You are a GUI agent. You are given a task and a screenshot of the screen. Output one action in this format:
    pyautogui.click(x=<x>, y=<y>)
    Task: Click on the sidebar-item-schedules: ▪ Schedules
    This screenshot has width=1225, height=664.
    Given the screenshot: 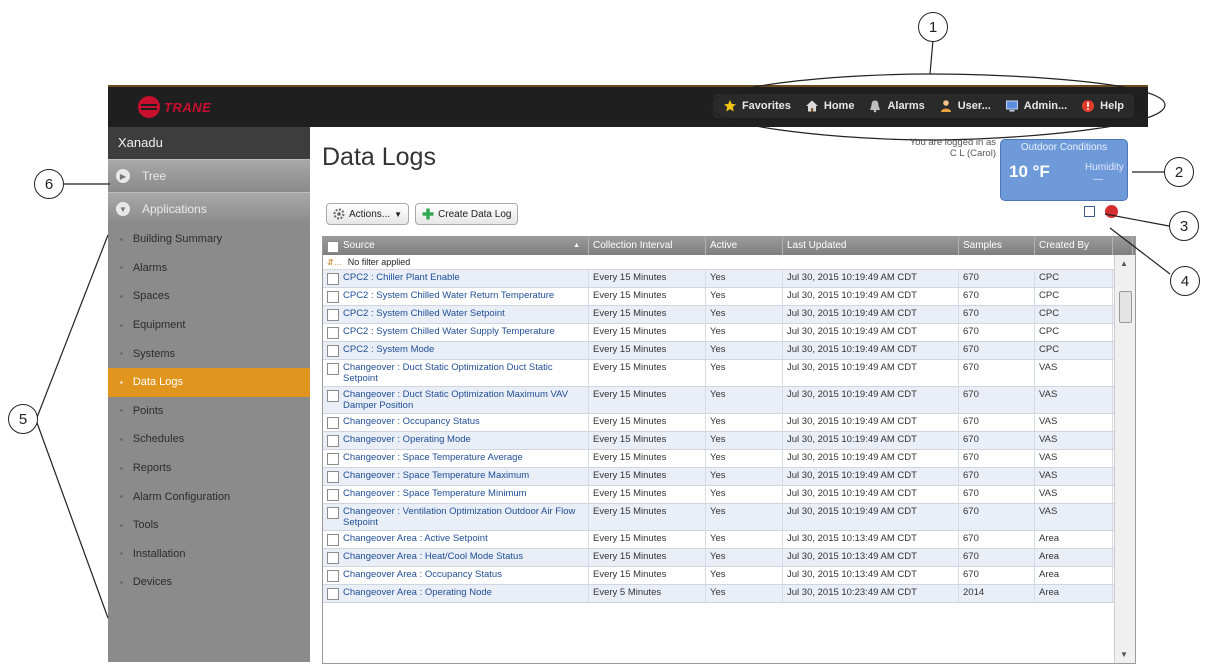 What is the action you would take?
    pyautogui.click(x=209, y=439)
    